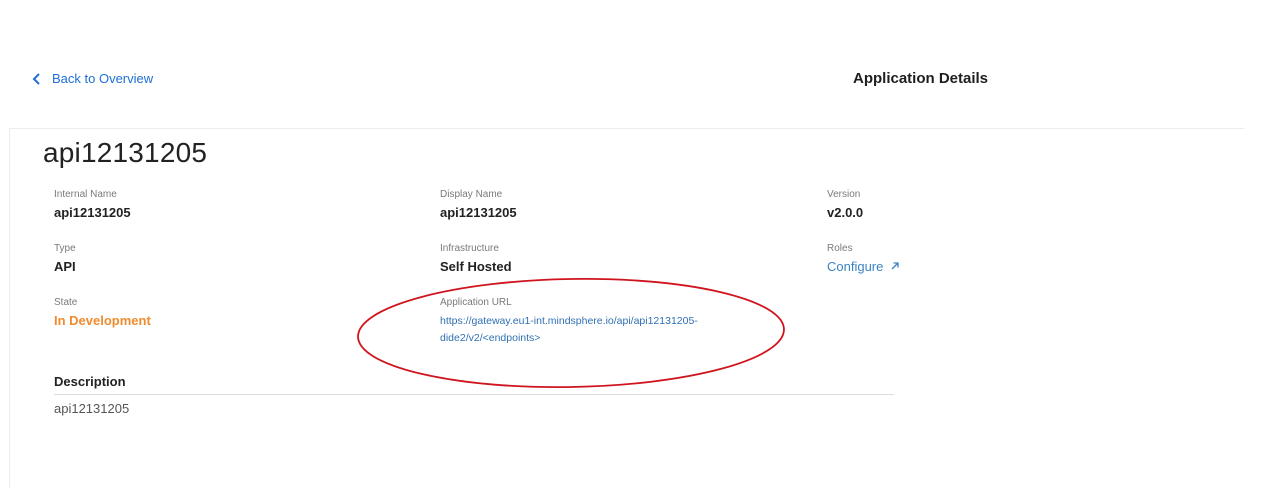 This screenshot has height=488, width=1262. I want to click on internal-name-label: Internal Name, so click(85, 194).